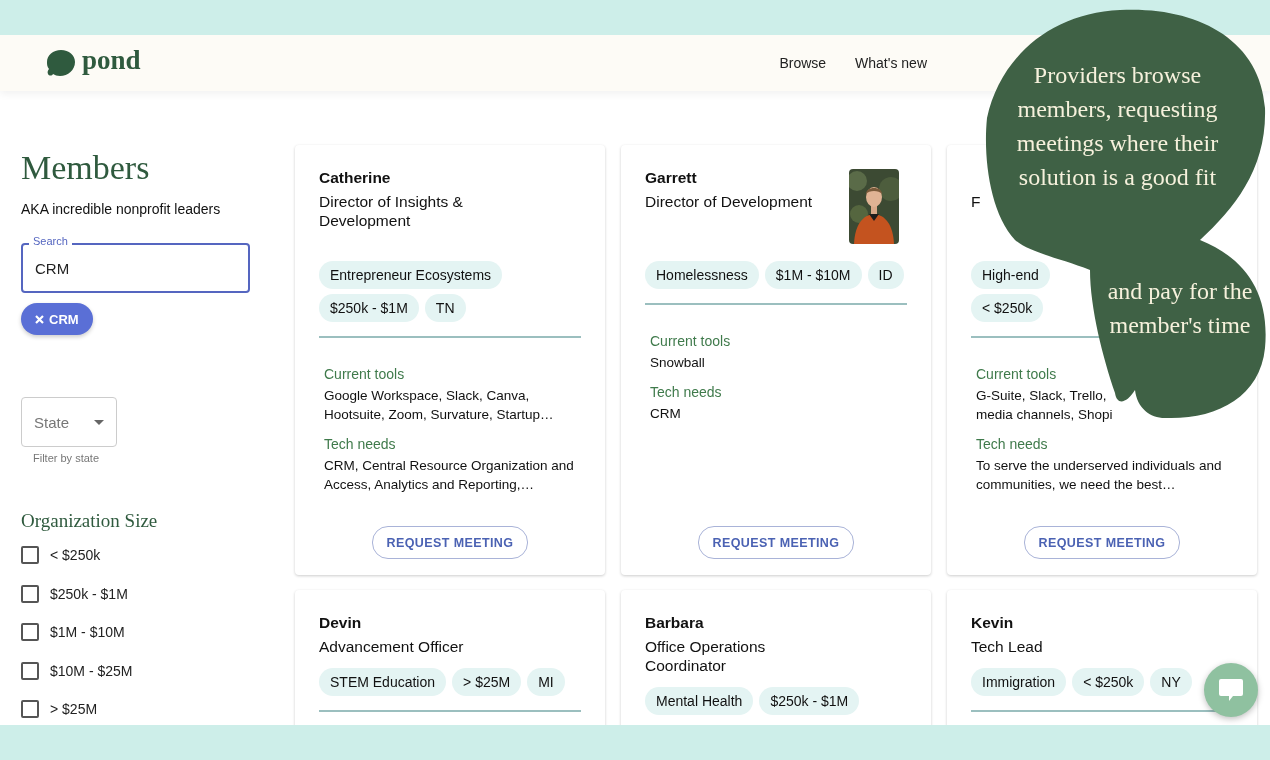  Describe the element at coordinates (121, 209) in the screenshot. I see `page-subtitle: AKA incredible nonprofit leaders` at that location.